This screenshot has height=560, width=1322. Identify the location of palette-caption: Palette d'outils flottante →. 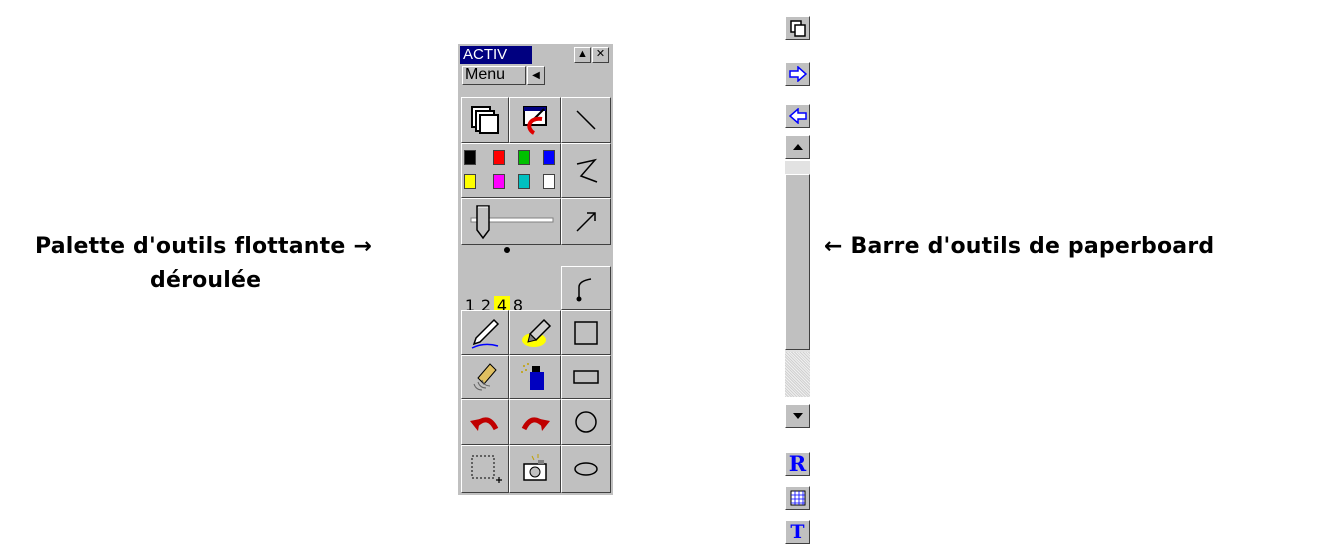
(203, 246).